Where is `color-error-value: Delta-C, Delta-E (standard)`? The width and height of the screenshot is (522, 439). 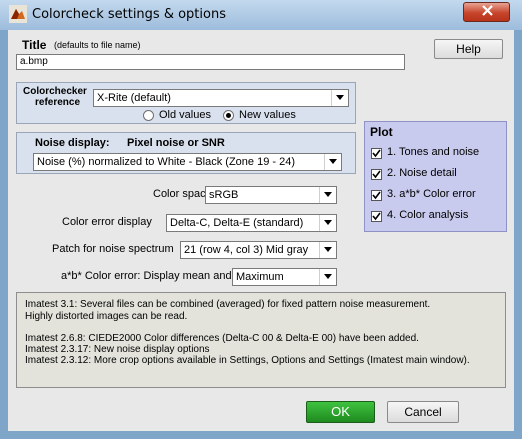
color-error-value: Delta-C, Delta-E (standard) is located at coordinates (237, 223).